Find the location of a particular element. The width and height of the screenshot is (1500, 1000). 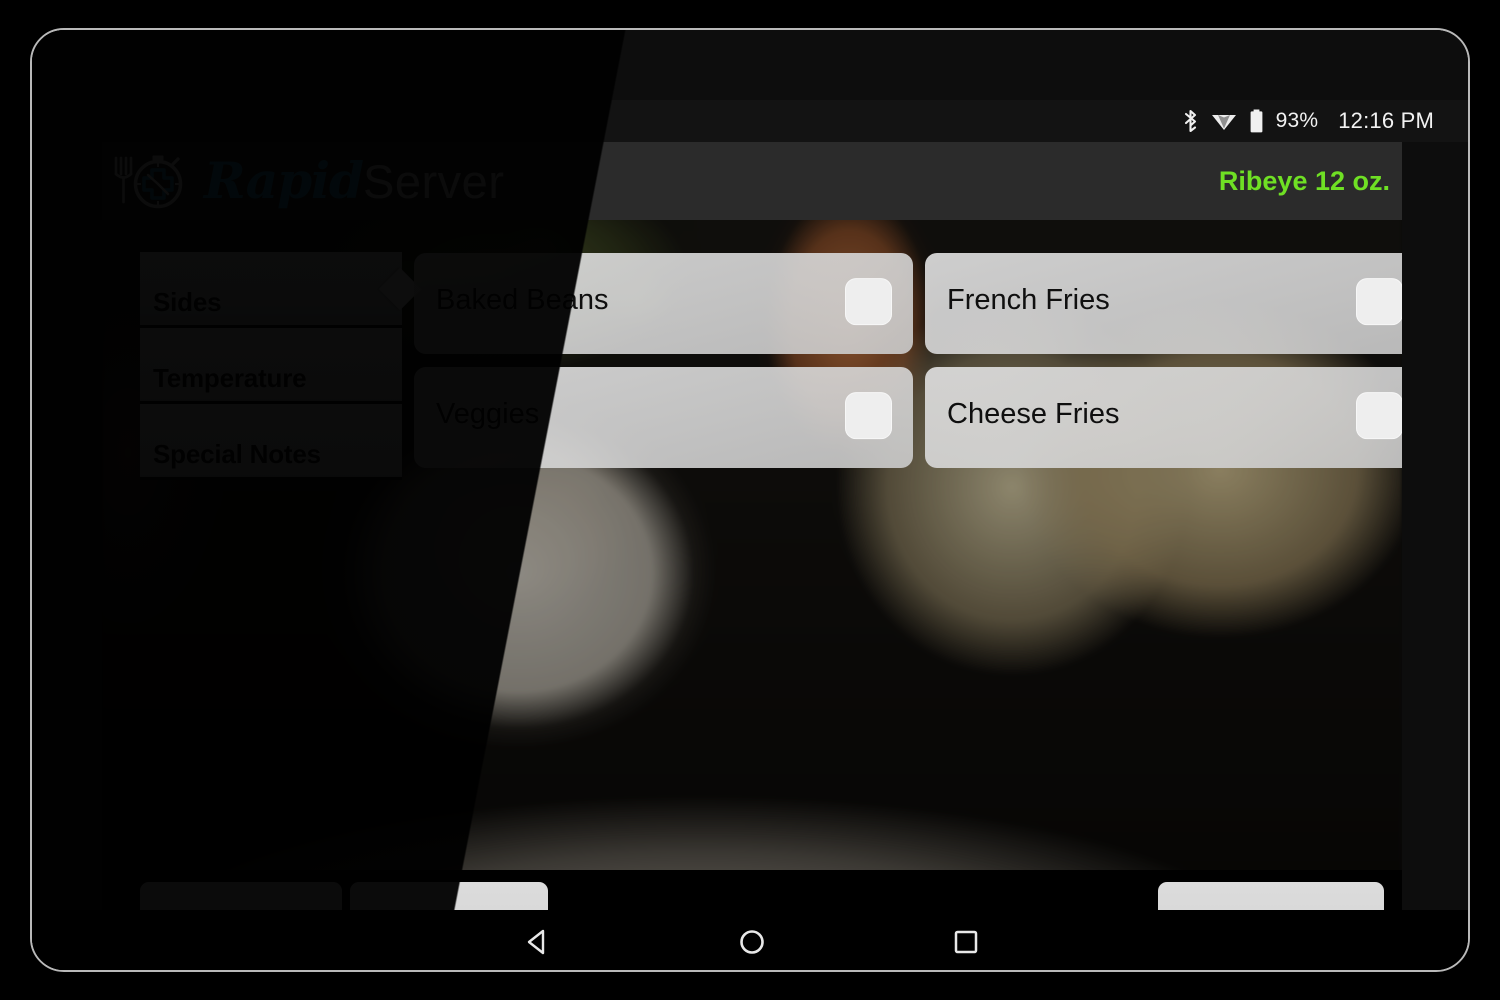

brand-wordmark: RapidServer is located at coordinates (354, 181).